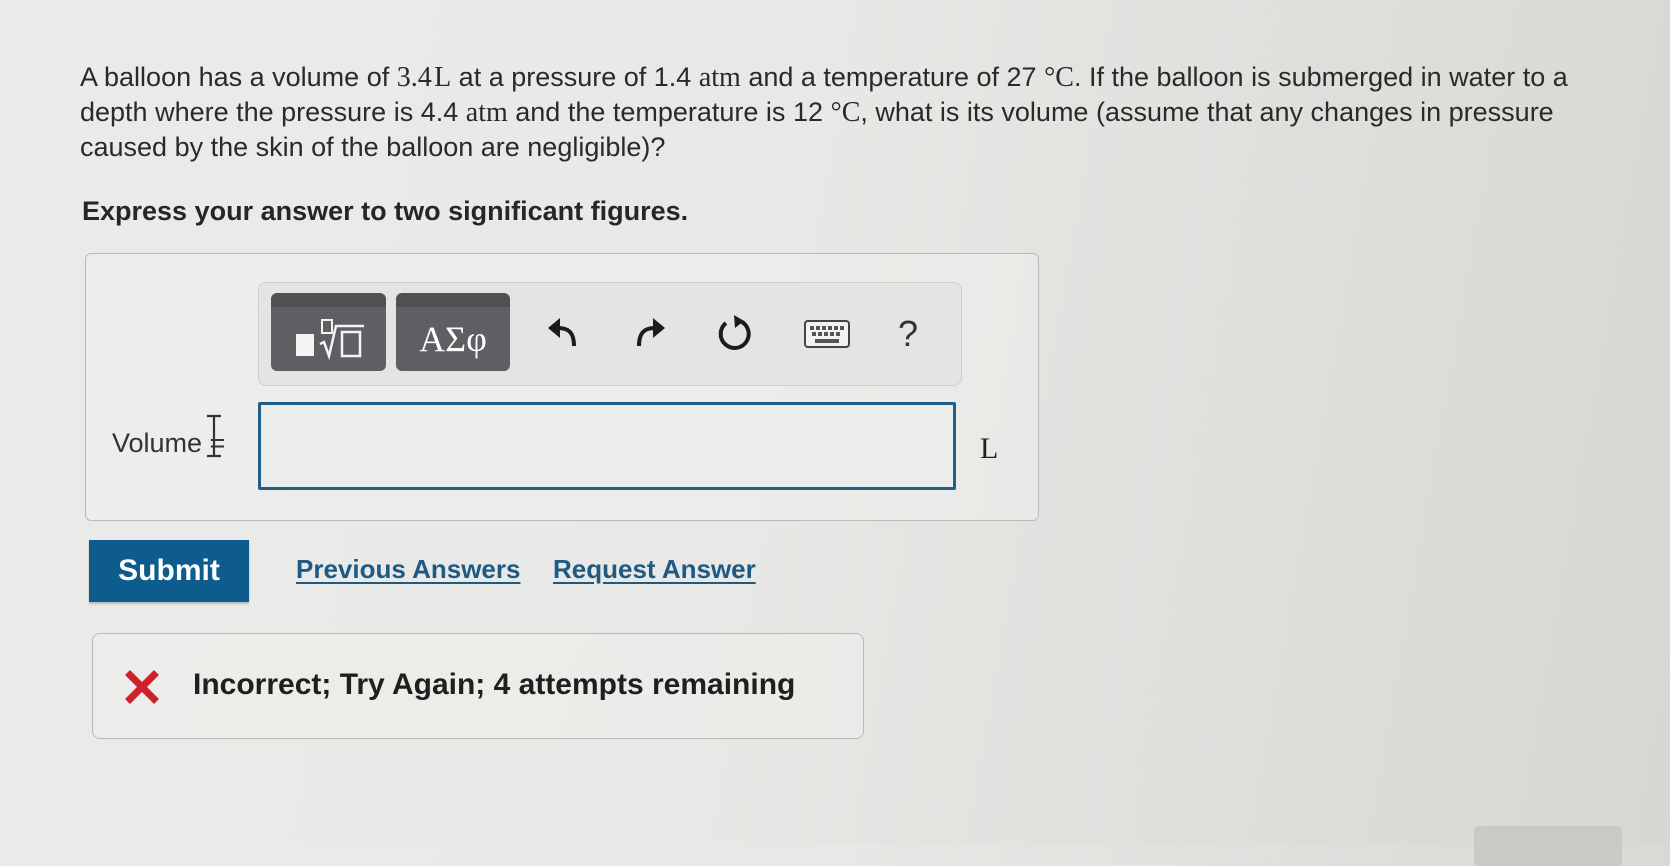 Image resolution: width=1670 pixels, height=866 pixels. I want to click on submit-button: Submit, so click(169, 571).